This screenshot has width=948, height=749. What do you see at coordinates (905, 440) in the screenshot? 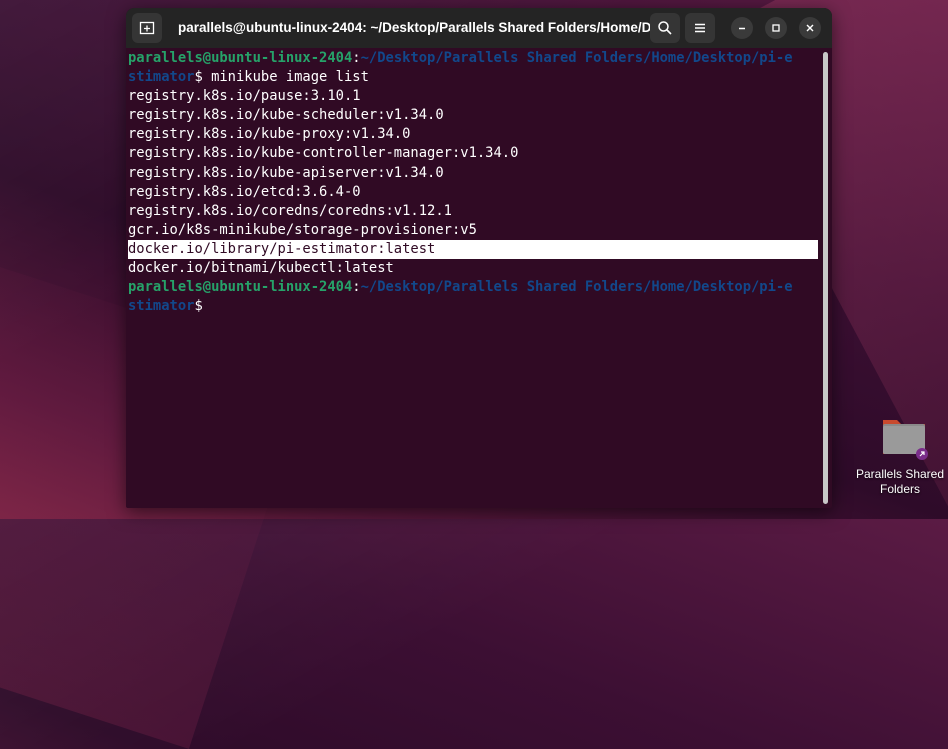
I see `folder-icon` at bounding box center [905, 440].